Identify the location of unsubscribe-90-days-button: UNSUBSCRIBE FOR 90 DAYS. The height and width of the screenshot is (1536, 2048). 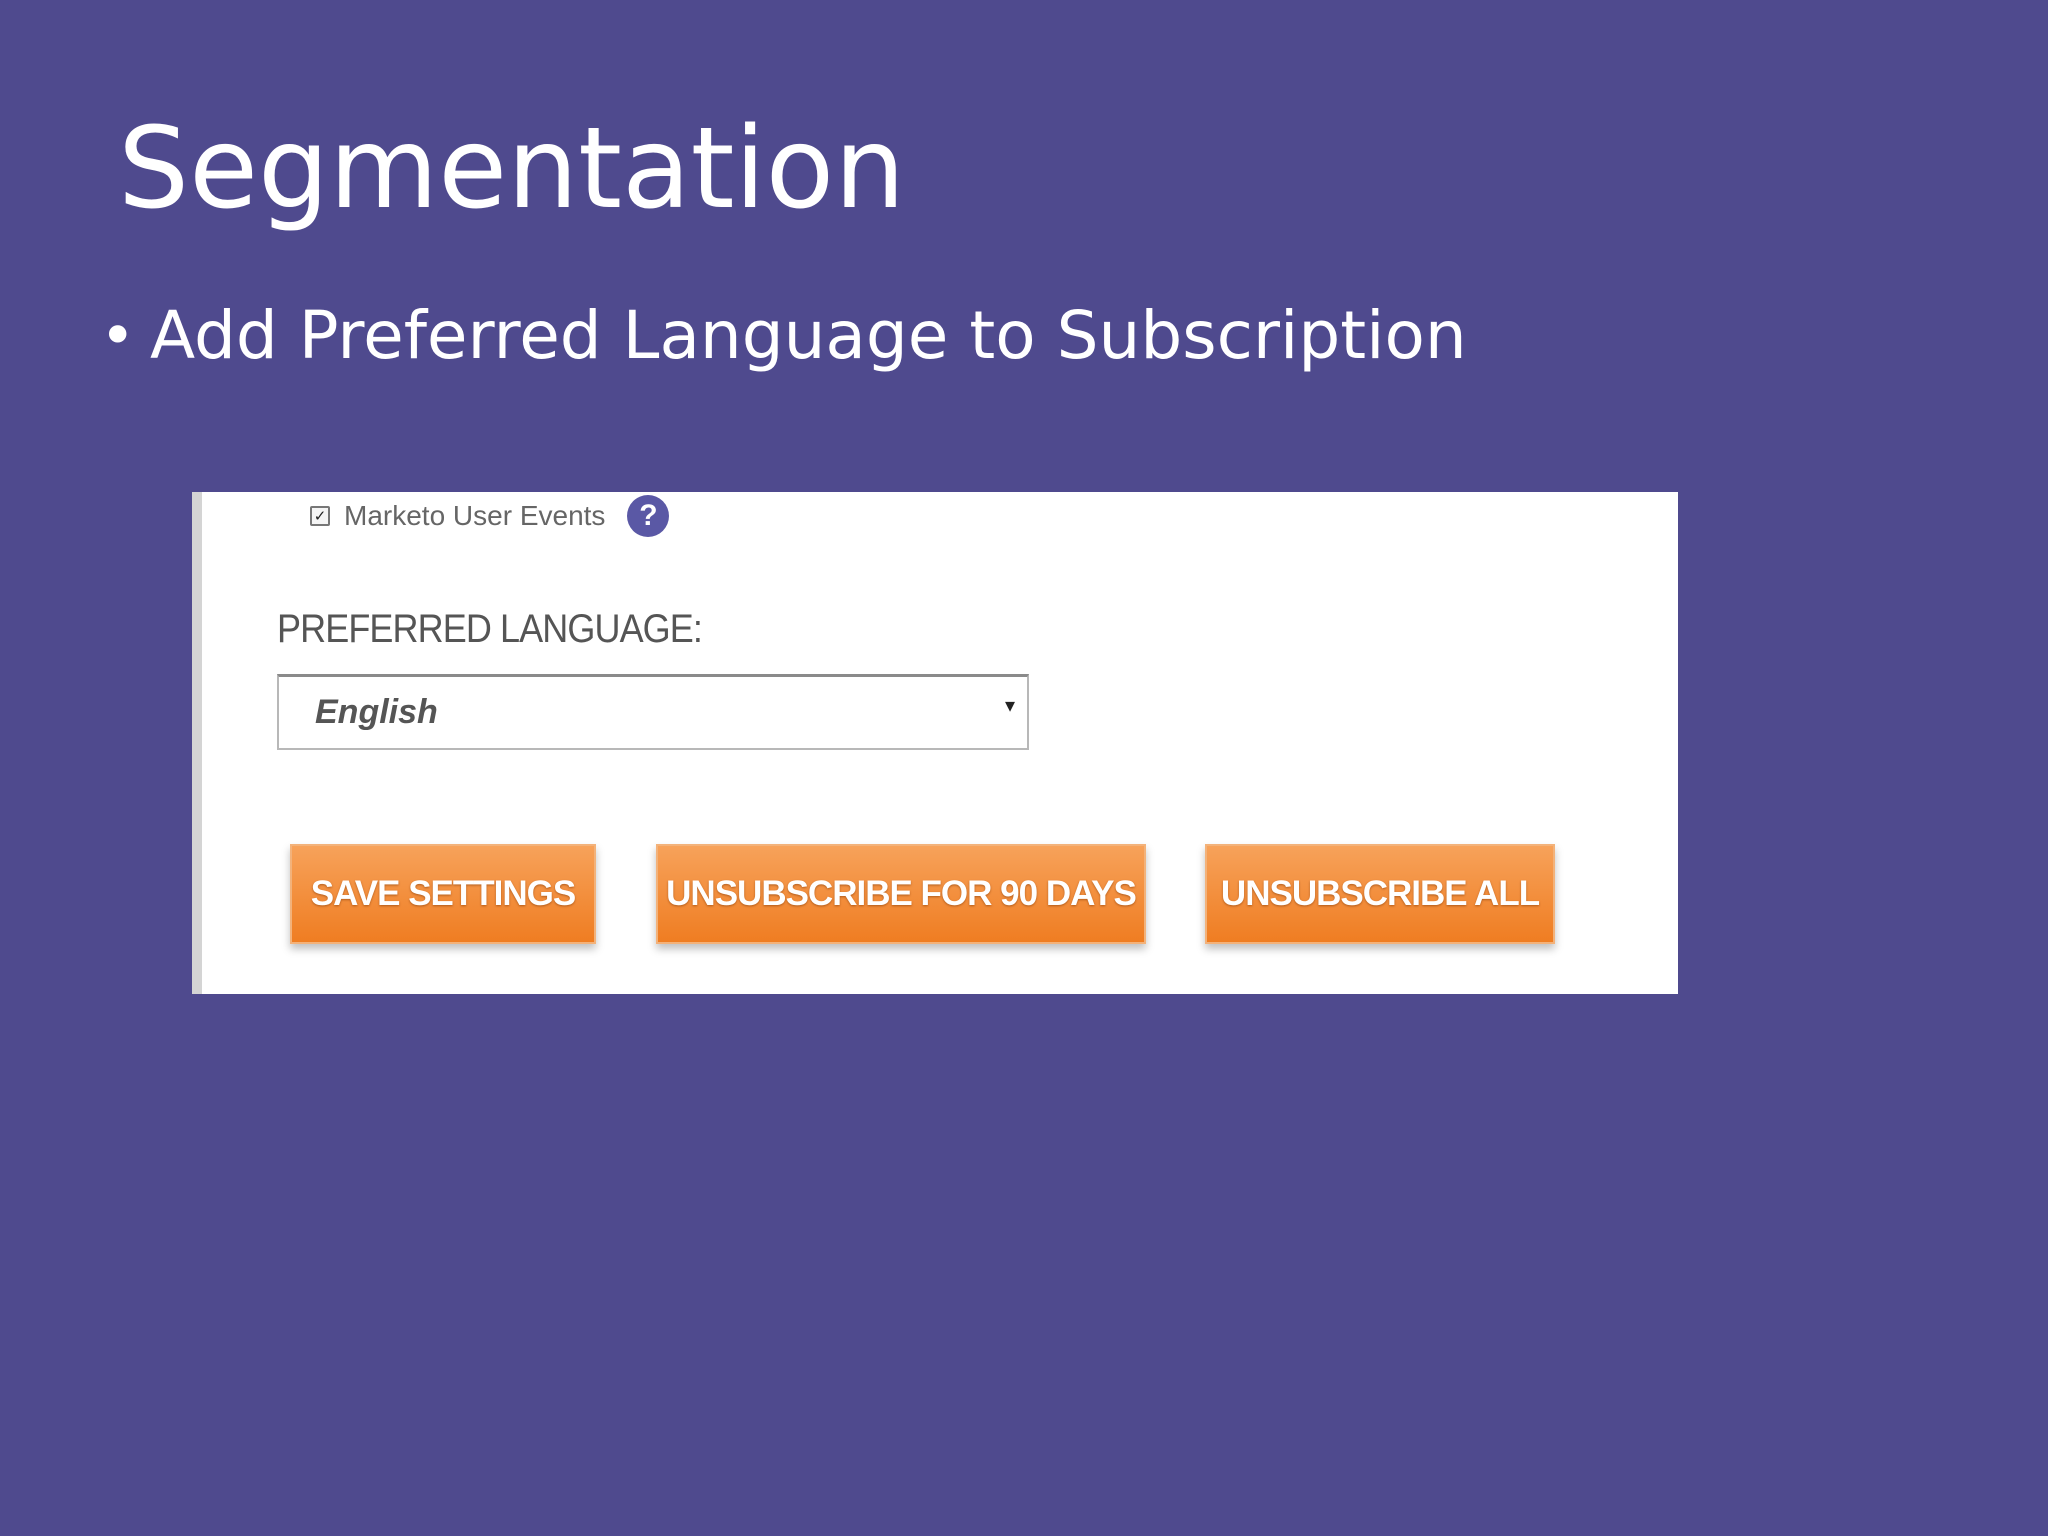
(901, 894).